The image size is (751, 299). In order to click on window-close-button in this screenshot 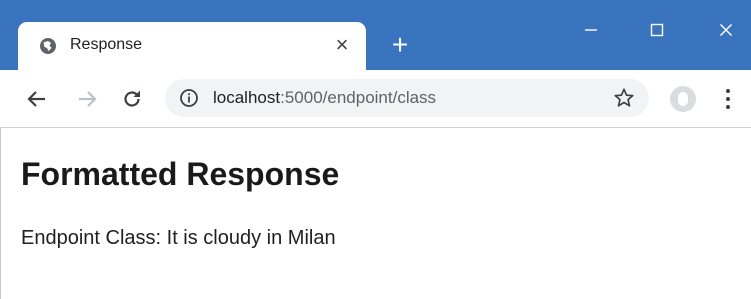, I will do `click(726, 30)`.